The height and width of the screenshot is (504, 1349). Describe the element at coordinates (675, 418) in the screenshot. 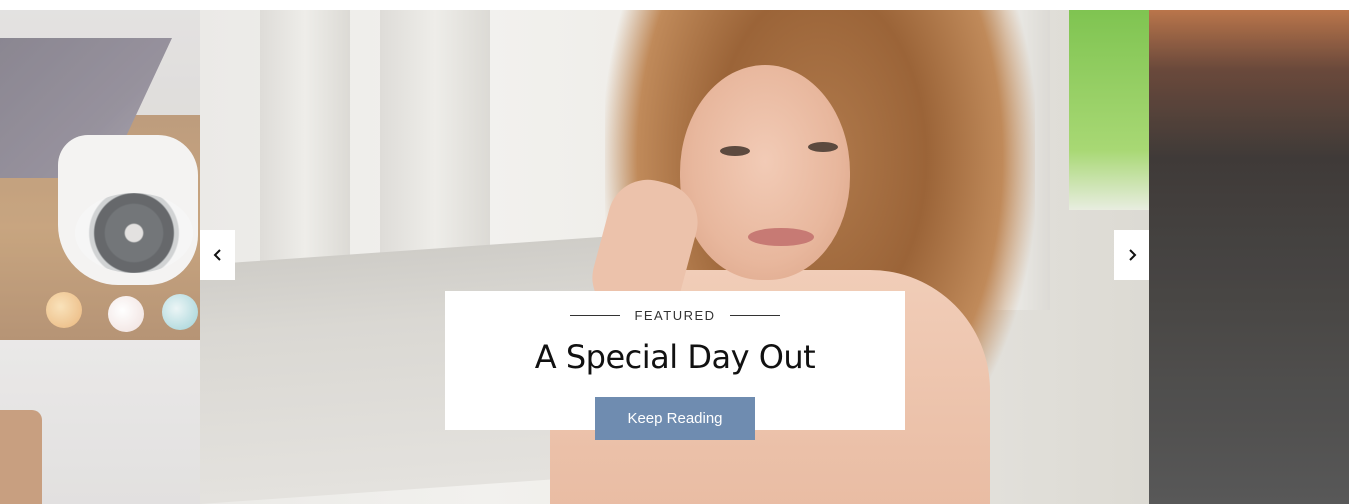

I see `keep-reading-button: Keep Reading` at that location.